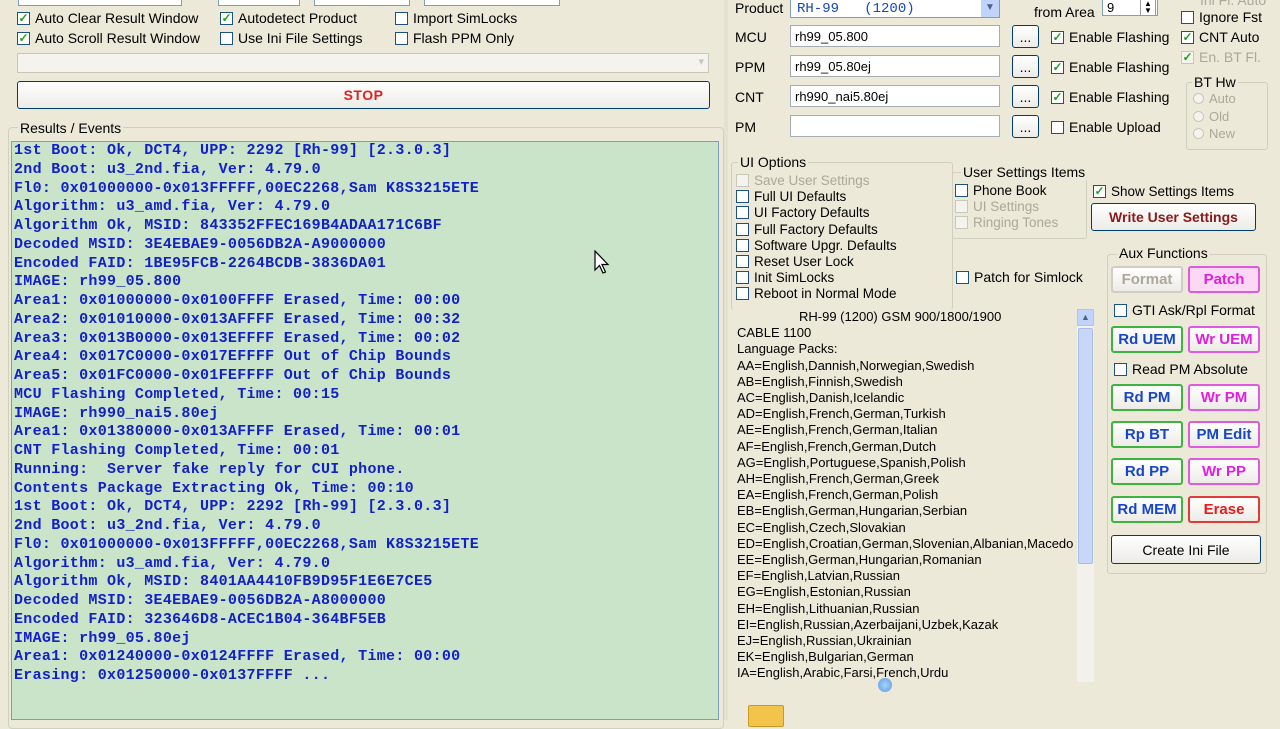 Image resolution: width=1280 pixels, height=729 pixels. Describe the element at coordinates (1110, 37) in the screenshot. I see `mcu-enable-flashing: Enable Flashing` at that location.